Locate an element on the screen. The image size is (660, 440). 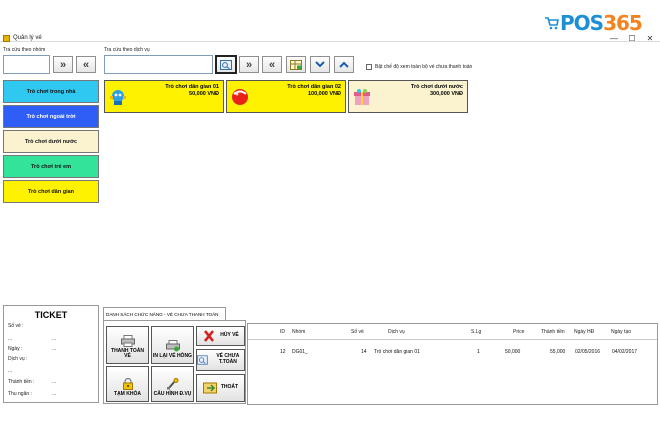
pos365-logo: POS365 is located at coordinates (599, 23).